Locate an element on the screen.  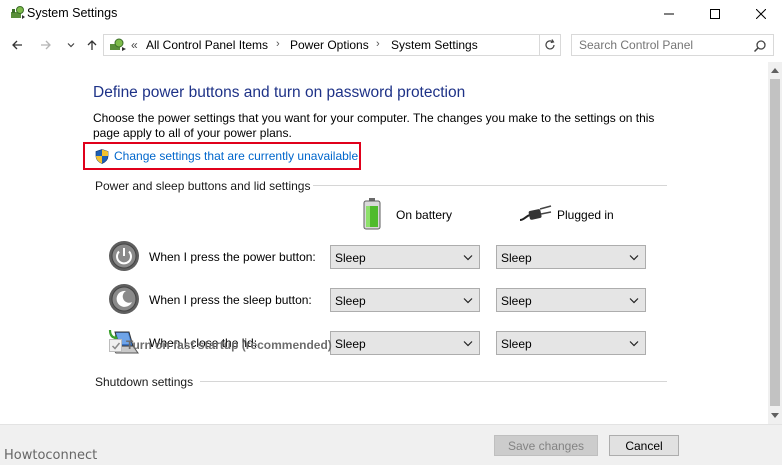
watermark-text: Howtoconnect is located at coordinates (51, 455).